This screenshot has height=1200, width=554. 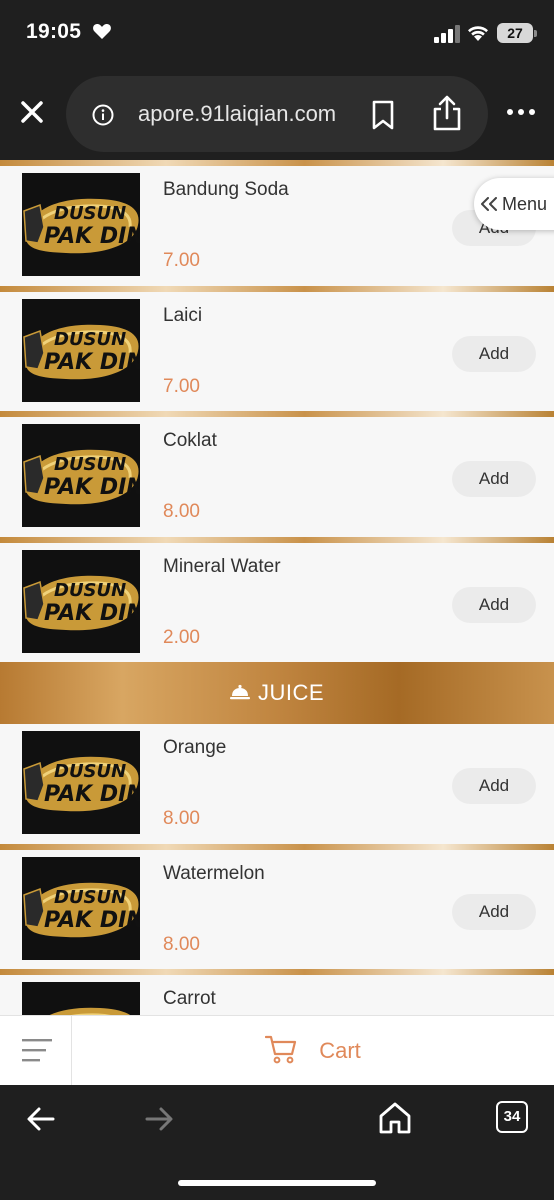 I want to click on item-name: Coklat, so click(x=190, y=440).